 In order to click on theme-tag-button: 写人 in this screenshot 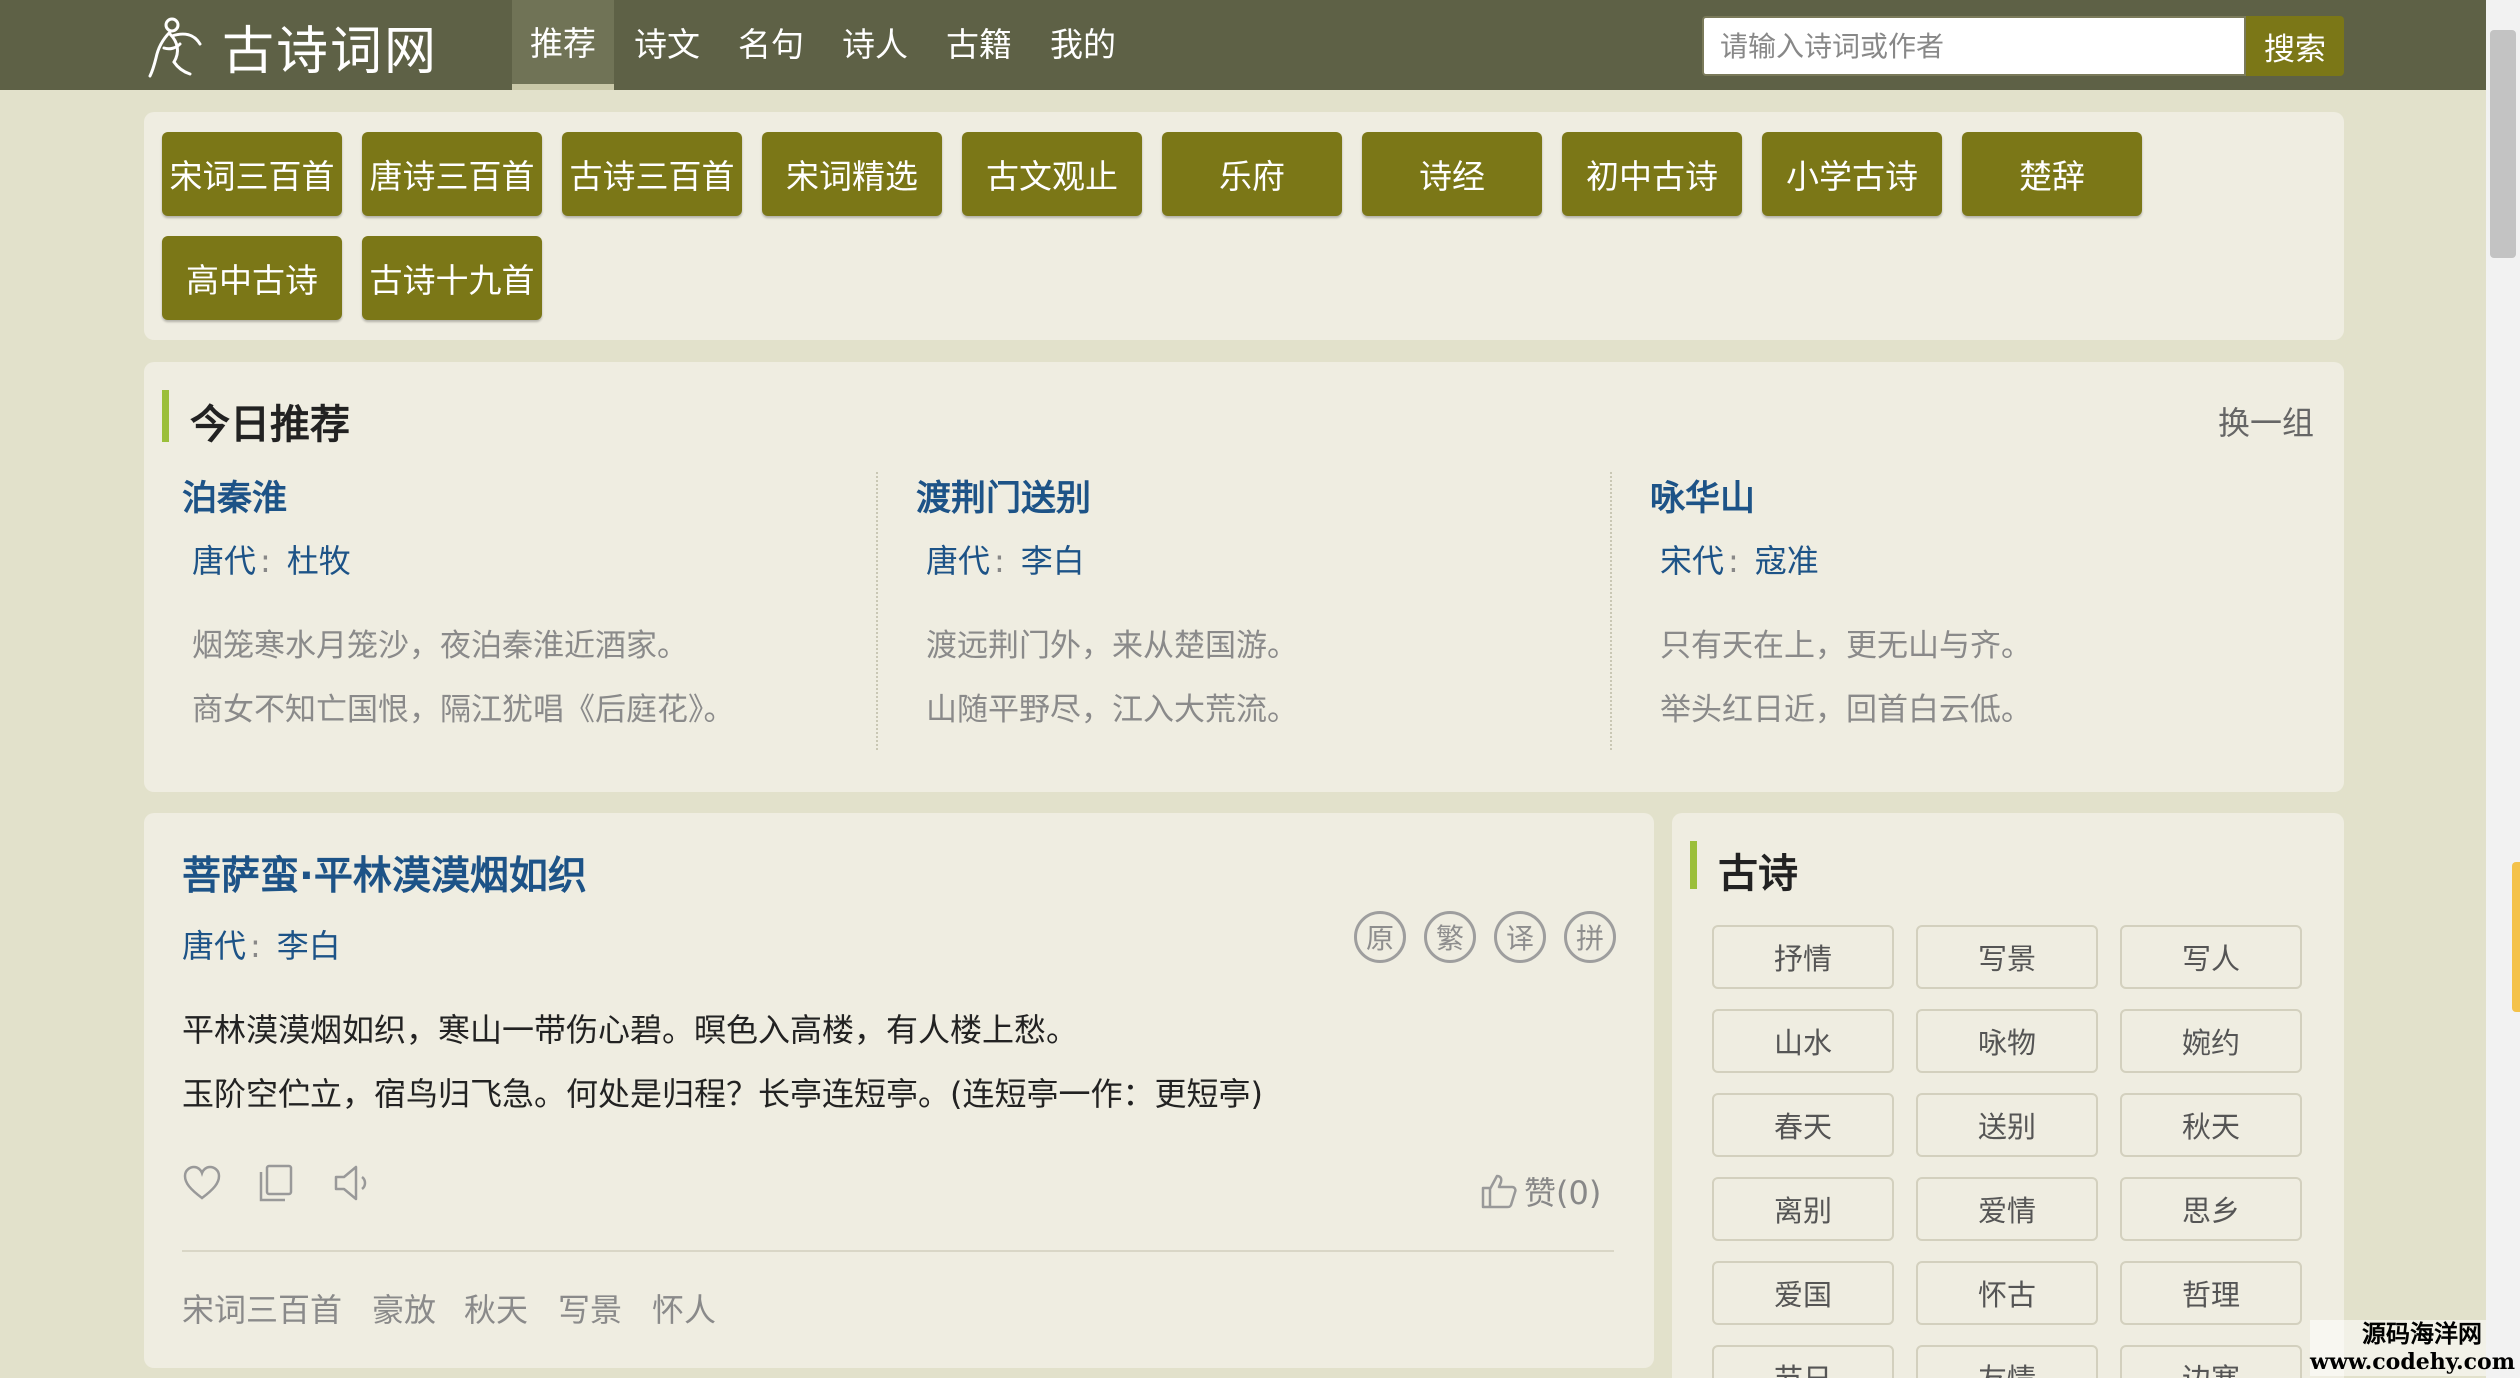, I will do `click(2211, 957)`.